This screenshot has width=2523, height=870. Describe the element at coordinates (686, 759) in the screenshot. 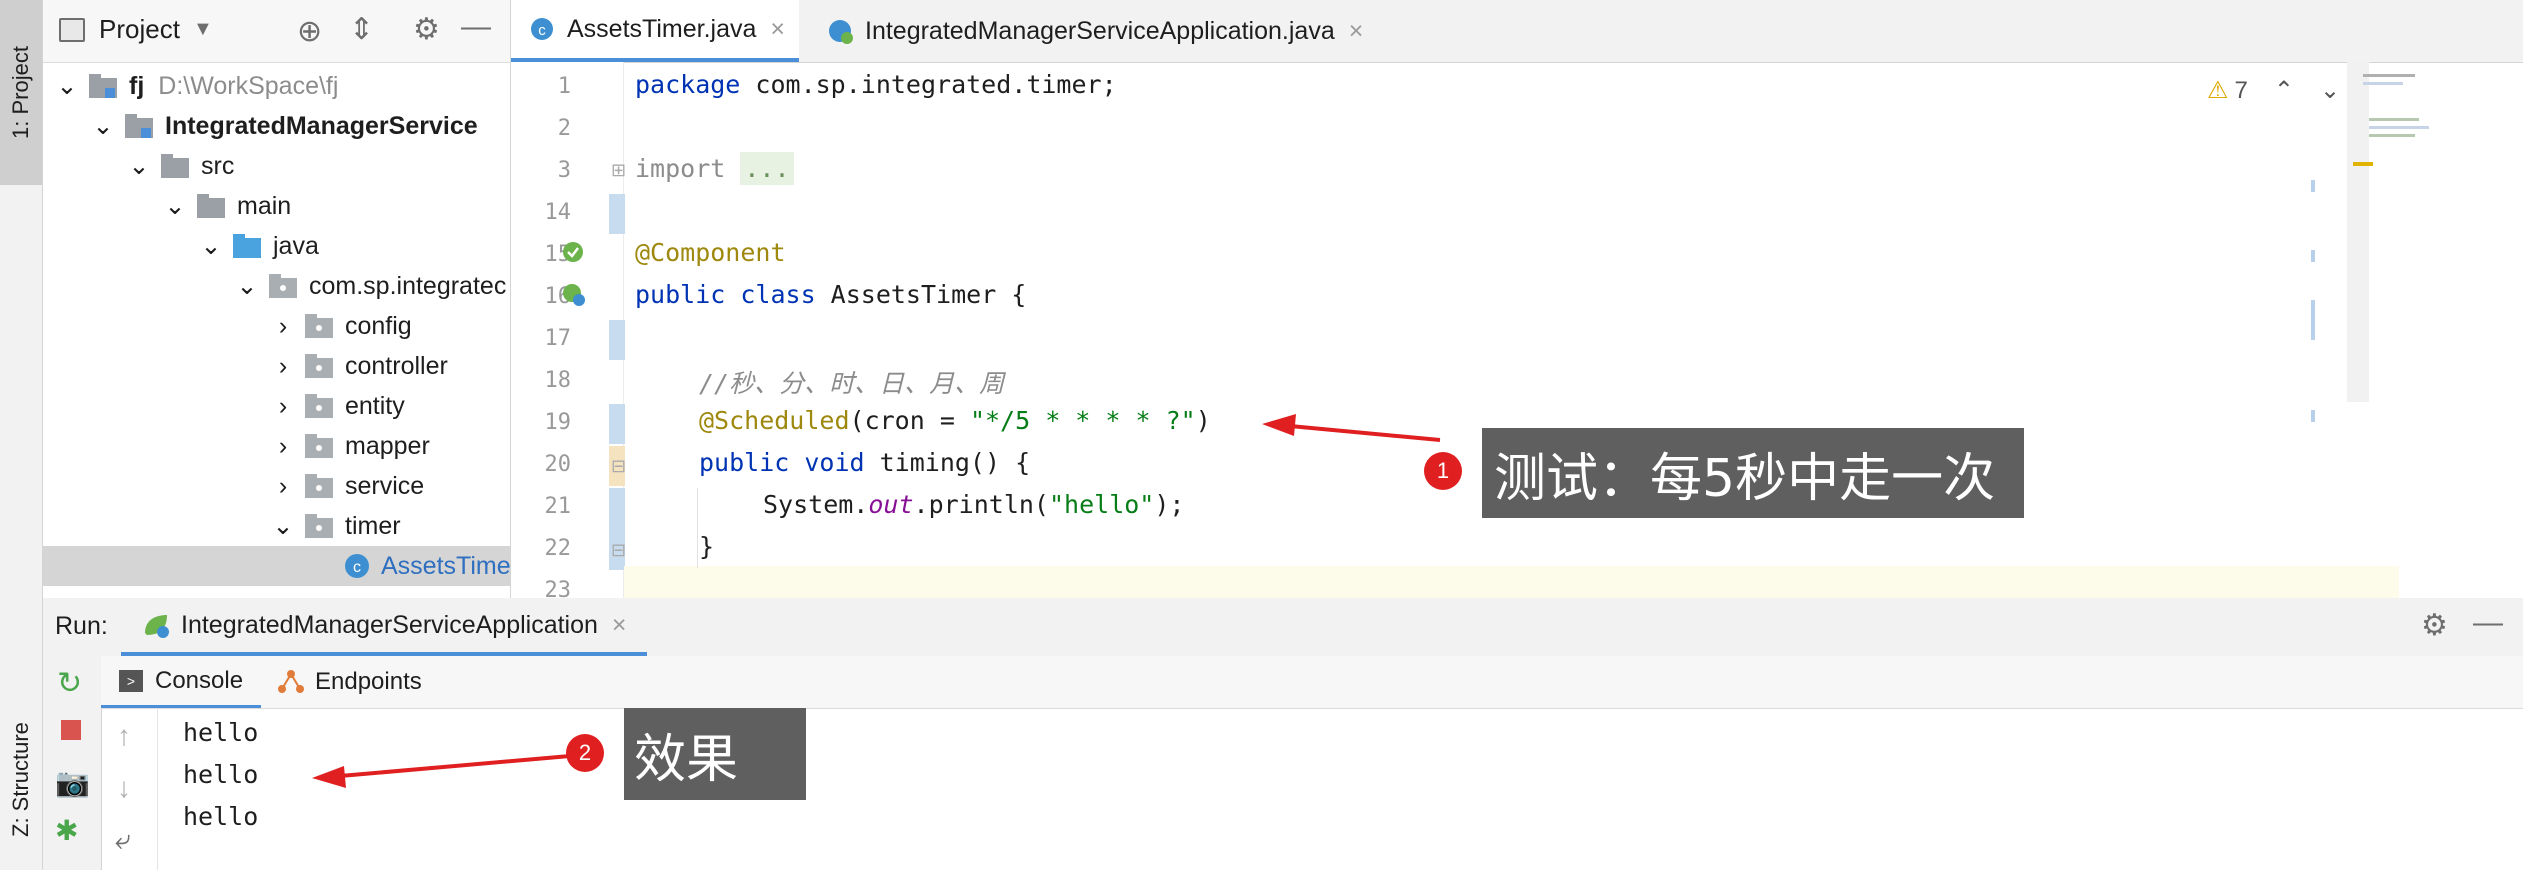

I see `callout-text: 效果` at that location.